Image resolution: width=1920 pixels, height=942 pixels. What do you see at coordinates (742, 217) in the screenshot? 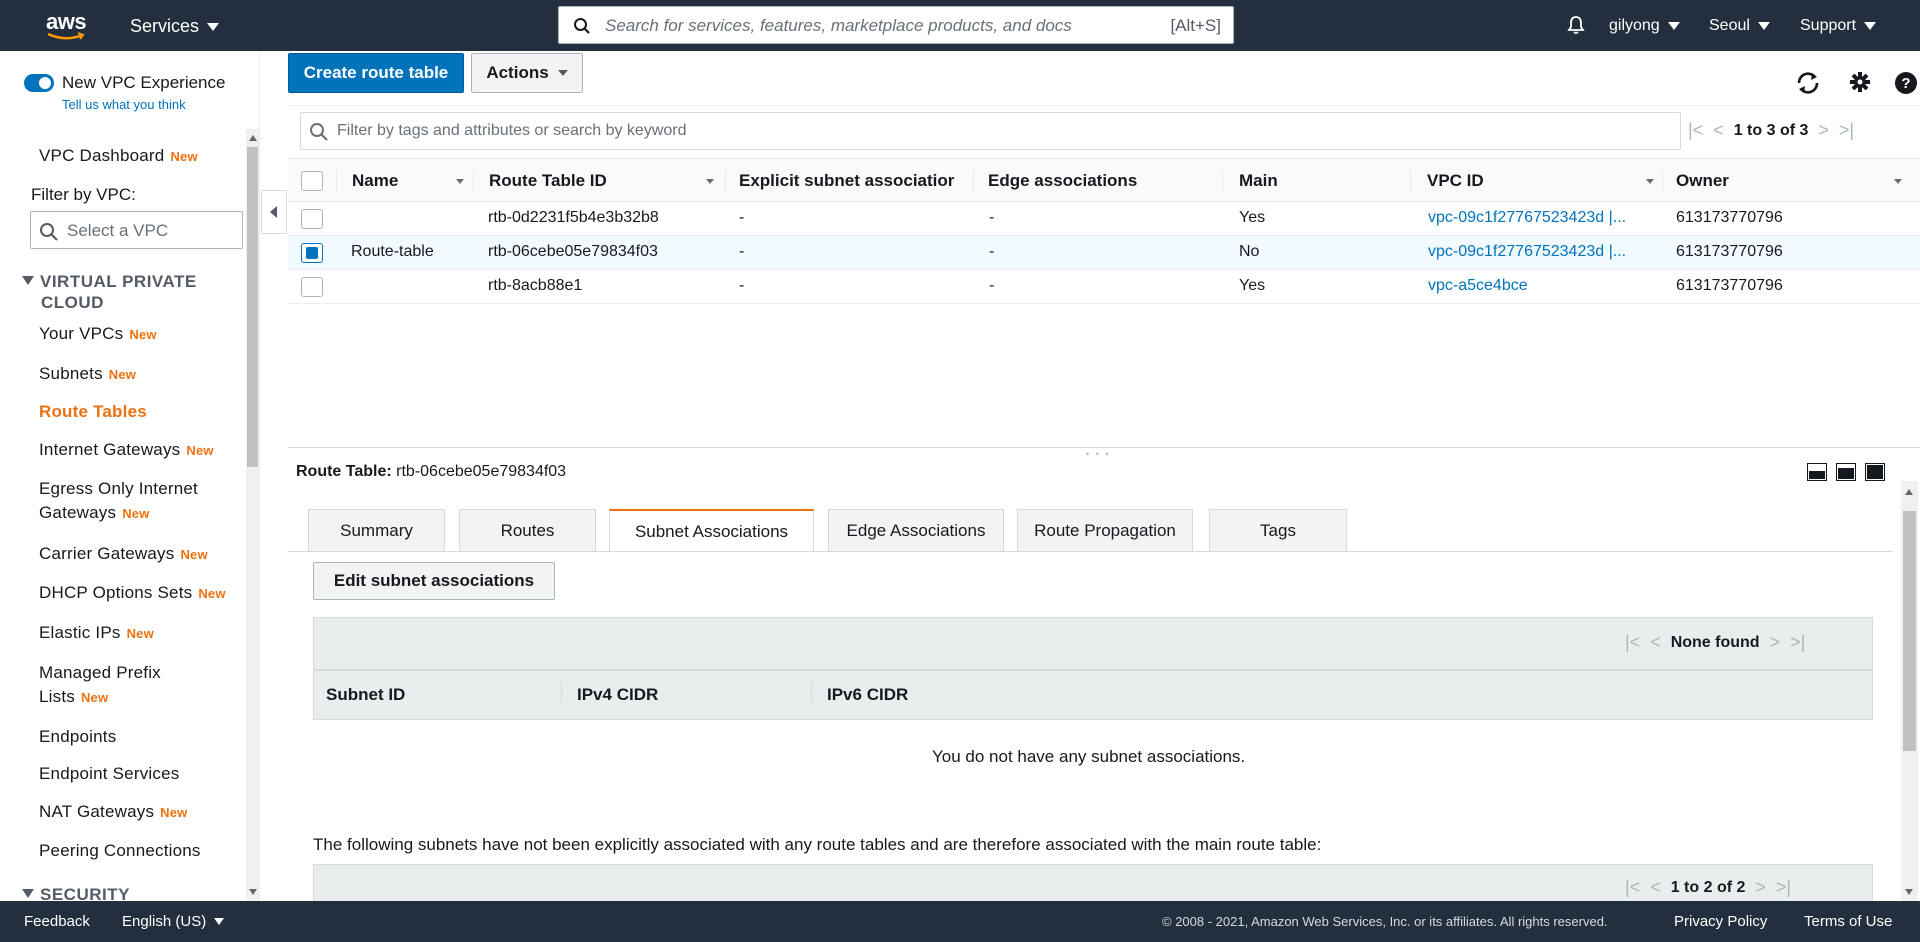
I see `cell-explicit-association: -` at bounding box center [742, 217].